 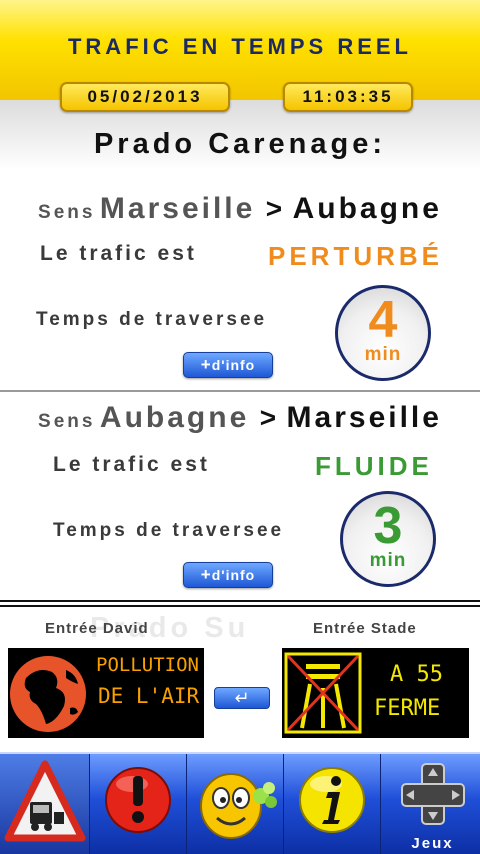 I want to click on alert-icon, so click(x=138, y=800).